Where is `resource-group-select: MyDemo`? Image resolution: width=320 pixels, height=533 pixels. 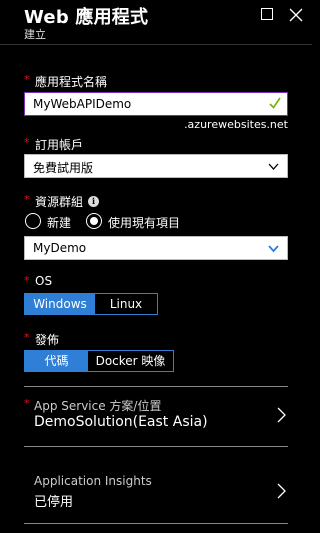
resource-group-select: MyDemo is located at coordinates (156, 248).